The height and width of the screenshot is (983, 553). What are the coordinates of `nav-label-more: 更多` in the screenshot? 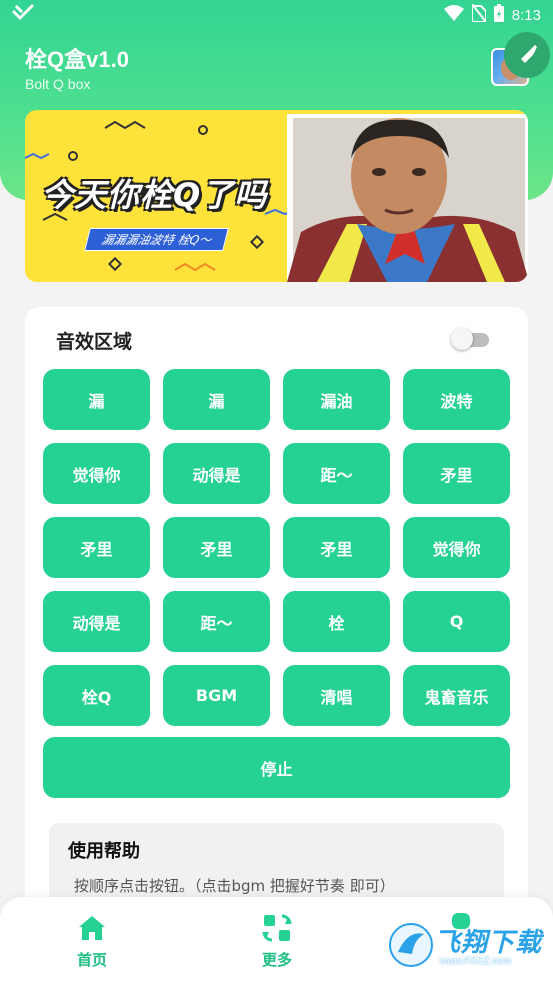 It's located at (276, 960).